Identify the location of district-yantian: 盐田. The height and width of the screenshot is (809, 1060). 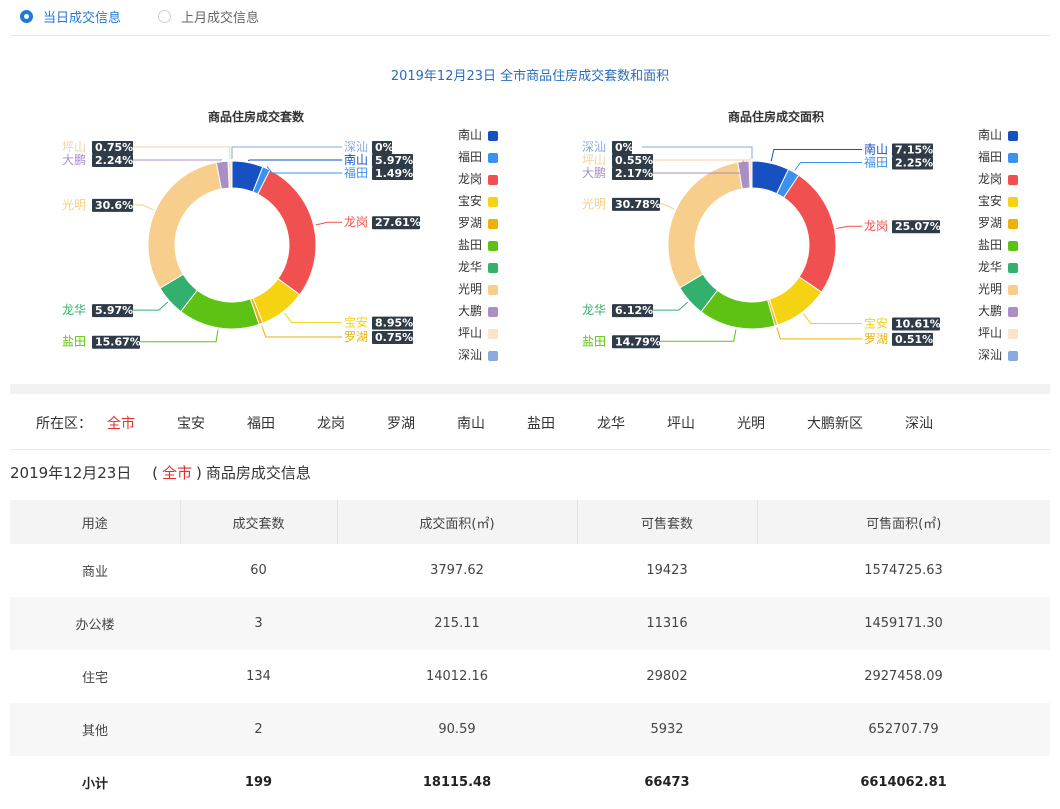
(541, 423).